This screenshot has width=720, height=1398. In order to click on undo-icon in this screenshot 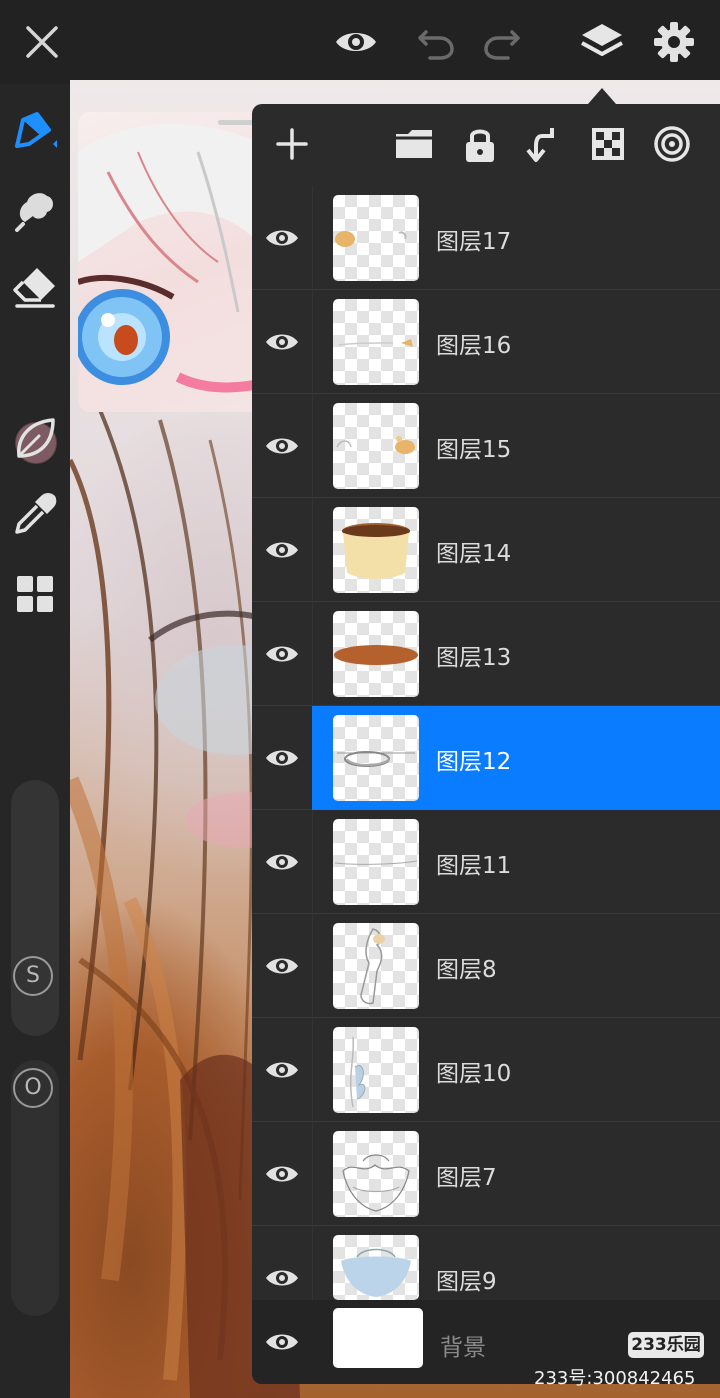, I will do `click(436, 42)`.